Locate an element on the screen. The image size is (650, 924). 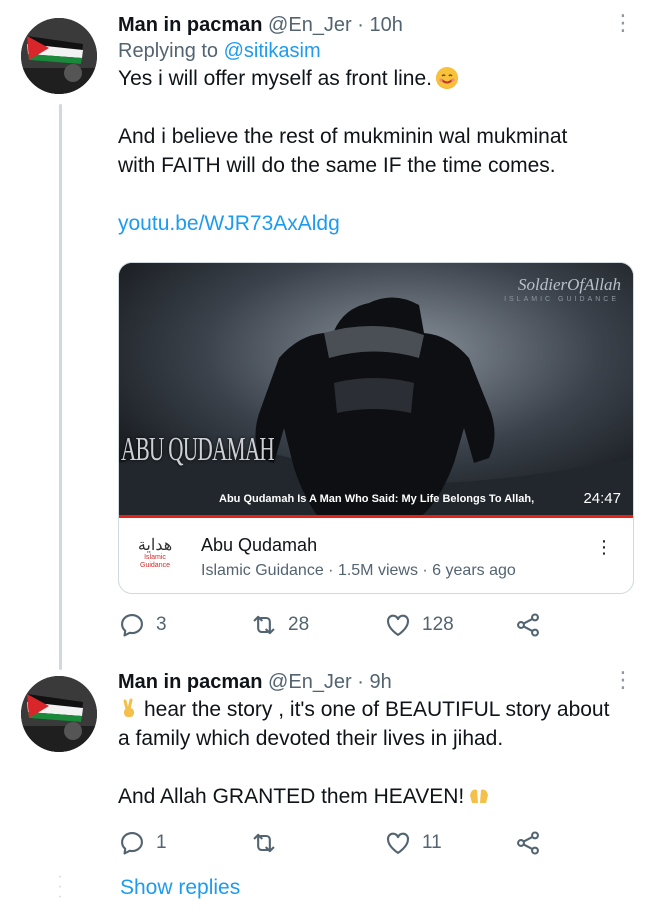
tweet-actions: 3 28 128 is located at coordinates (378, 625).